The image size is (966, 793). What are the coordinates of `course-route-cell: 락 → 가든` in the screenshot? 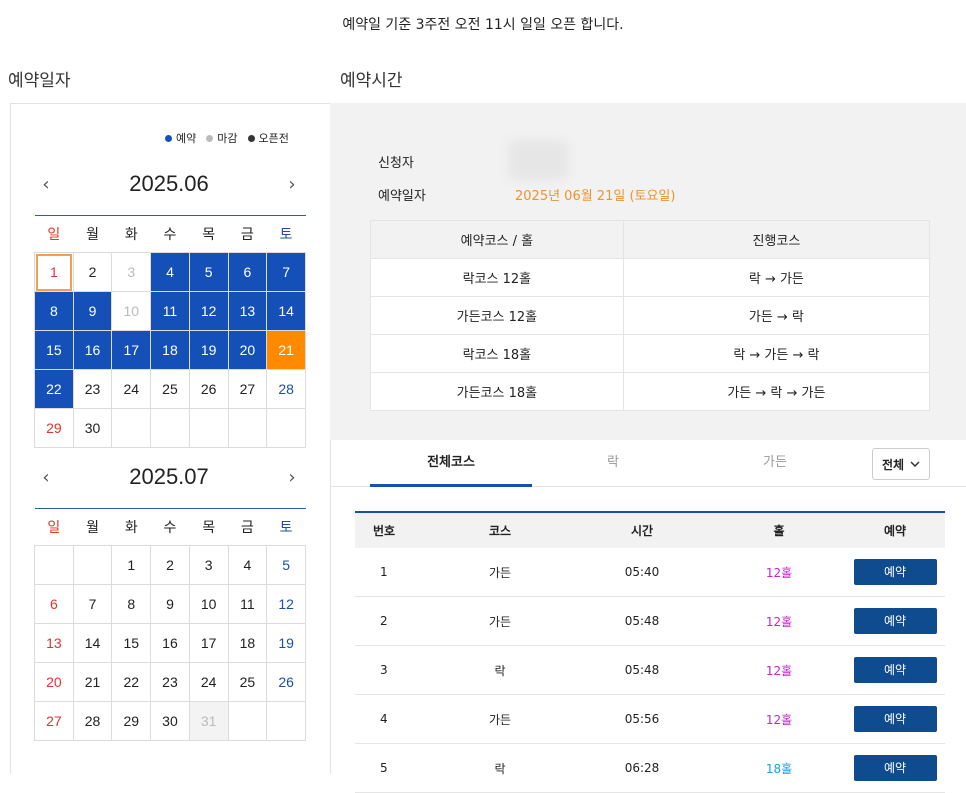 It's located at (776, 277).